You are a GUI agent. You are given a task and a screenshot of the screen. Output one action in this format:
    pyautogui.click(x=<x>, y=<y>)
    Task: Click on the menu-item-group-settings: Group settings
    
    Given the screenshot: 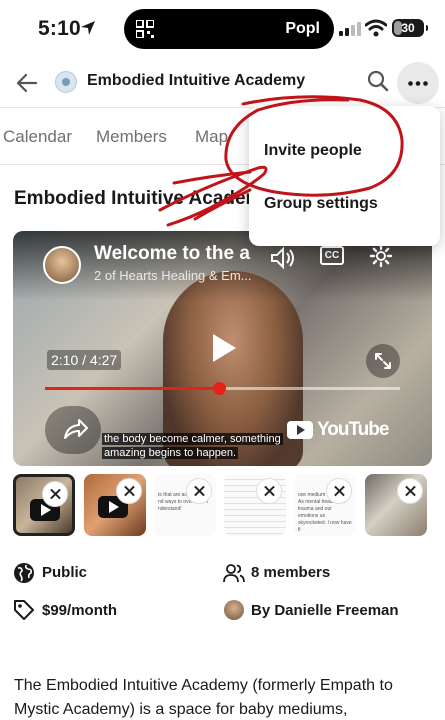 What is the action you would take?
    pyautogui.click(x=321, y=204)
    